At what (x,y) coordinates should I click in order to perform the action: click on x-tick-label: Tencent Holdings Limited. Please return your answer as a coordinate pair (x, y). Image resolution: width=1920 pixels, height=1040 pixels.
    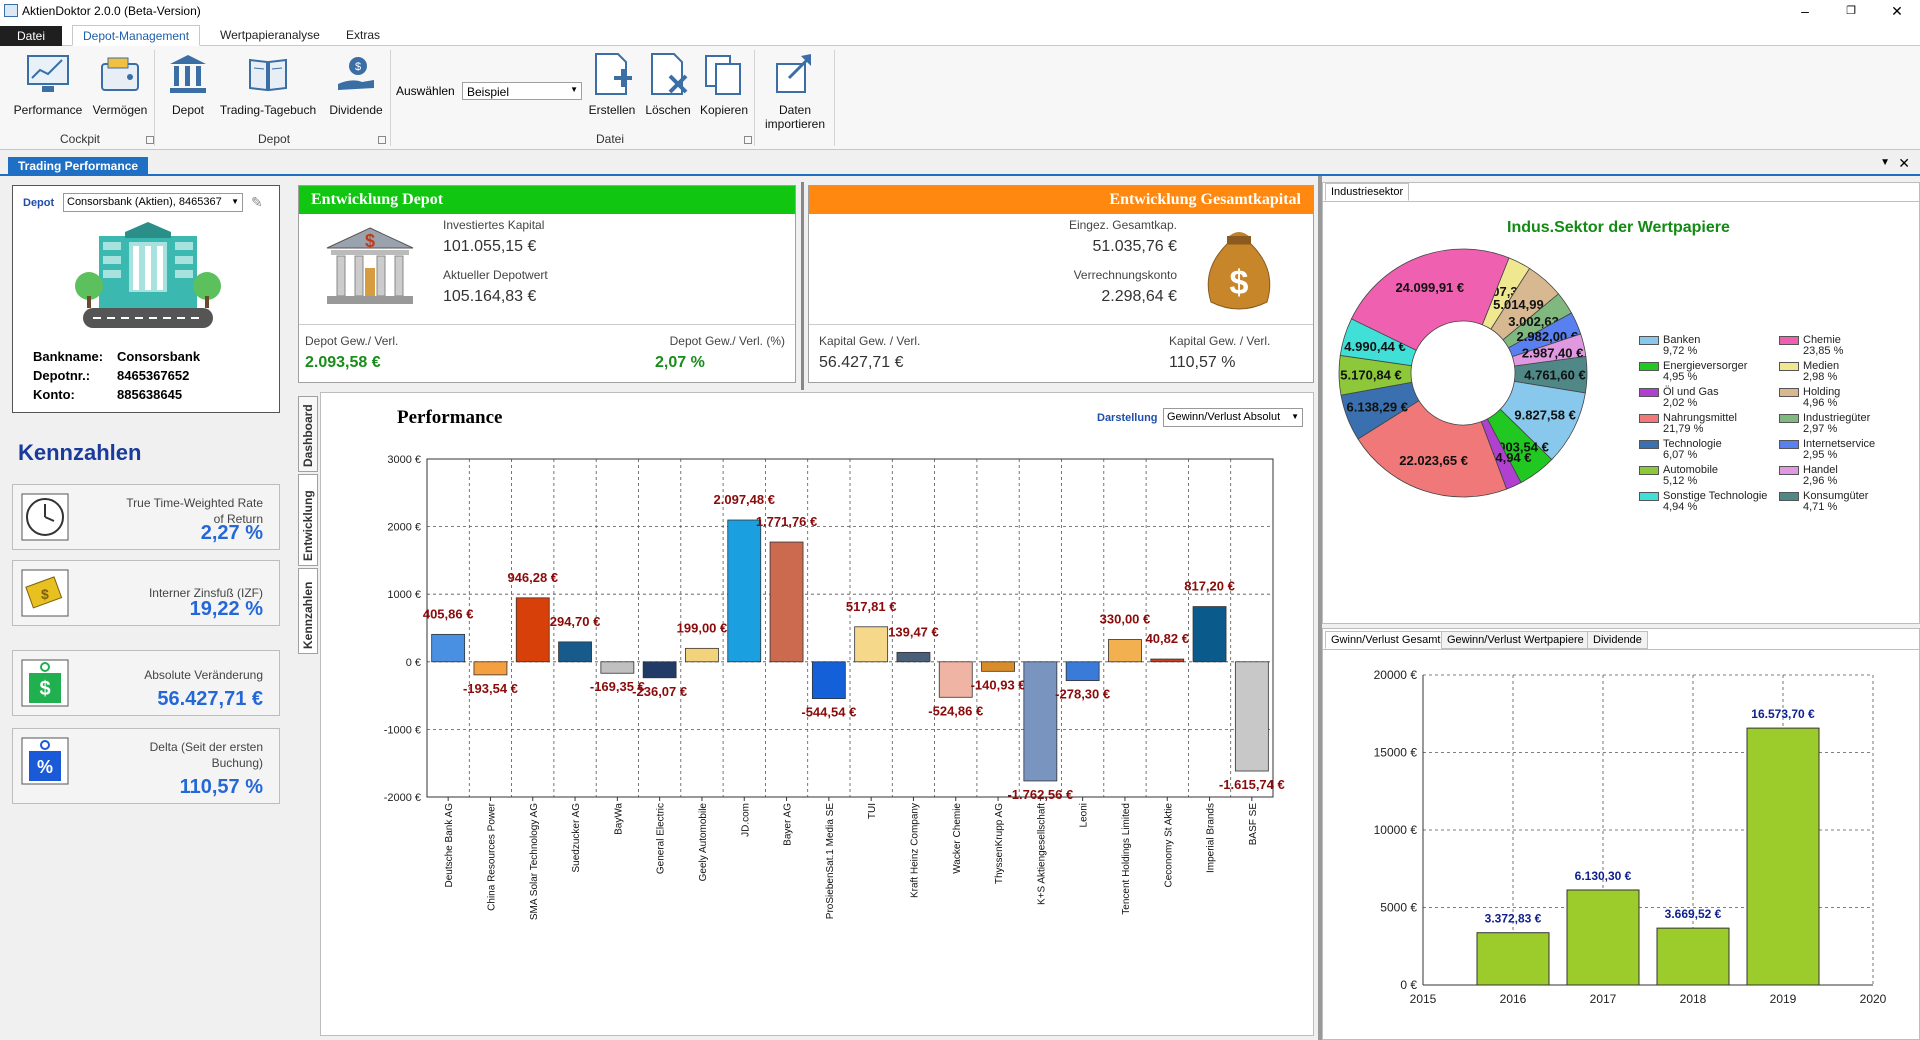
    Looking at the image, I should click on (1126, 859).